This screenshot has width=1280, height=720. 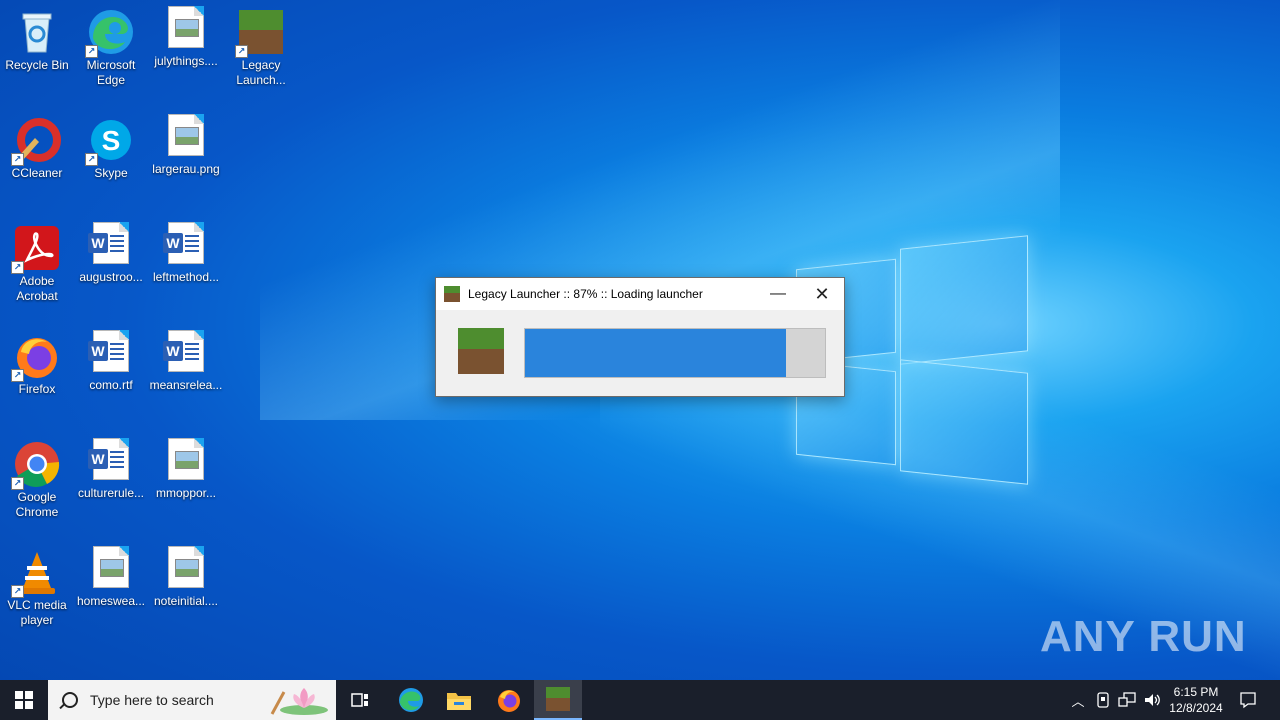 I want to click on device-icon, so click(x=1103, y=700).